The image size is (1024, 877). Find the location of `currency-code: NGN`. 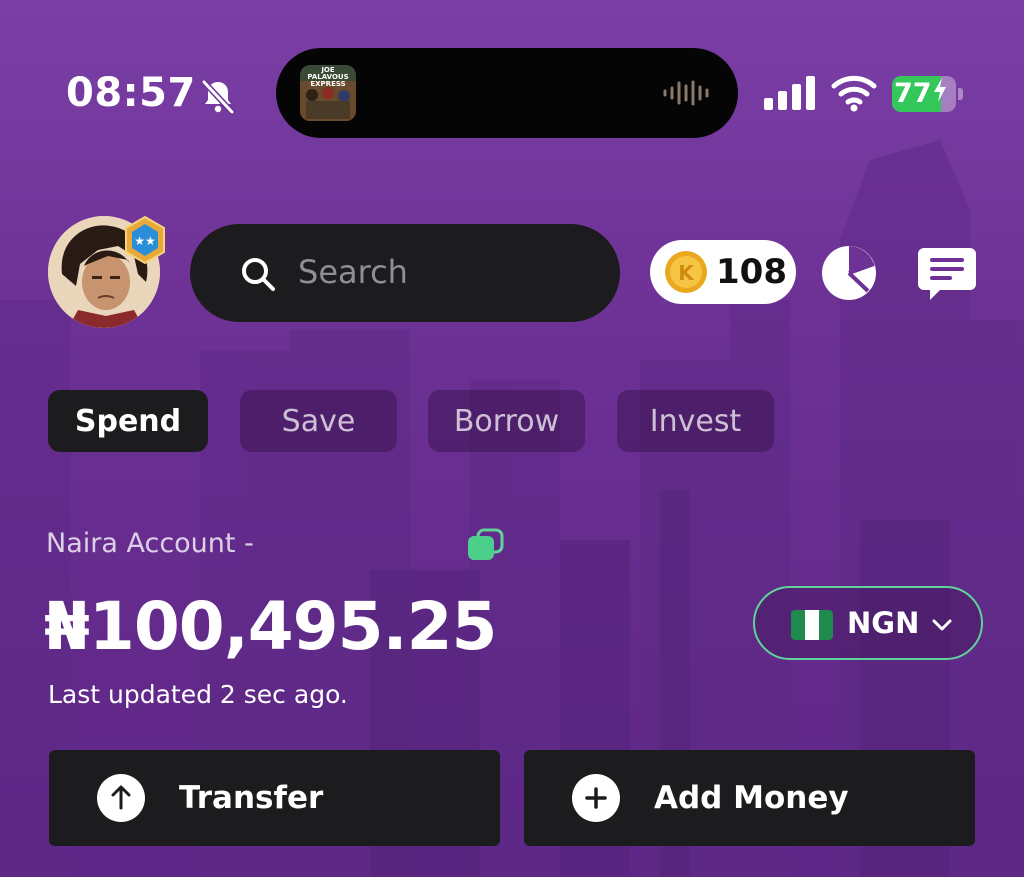

currency-code: NGN is located at coordinates (883, 623).